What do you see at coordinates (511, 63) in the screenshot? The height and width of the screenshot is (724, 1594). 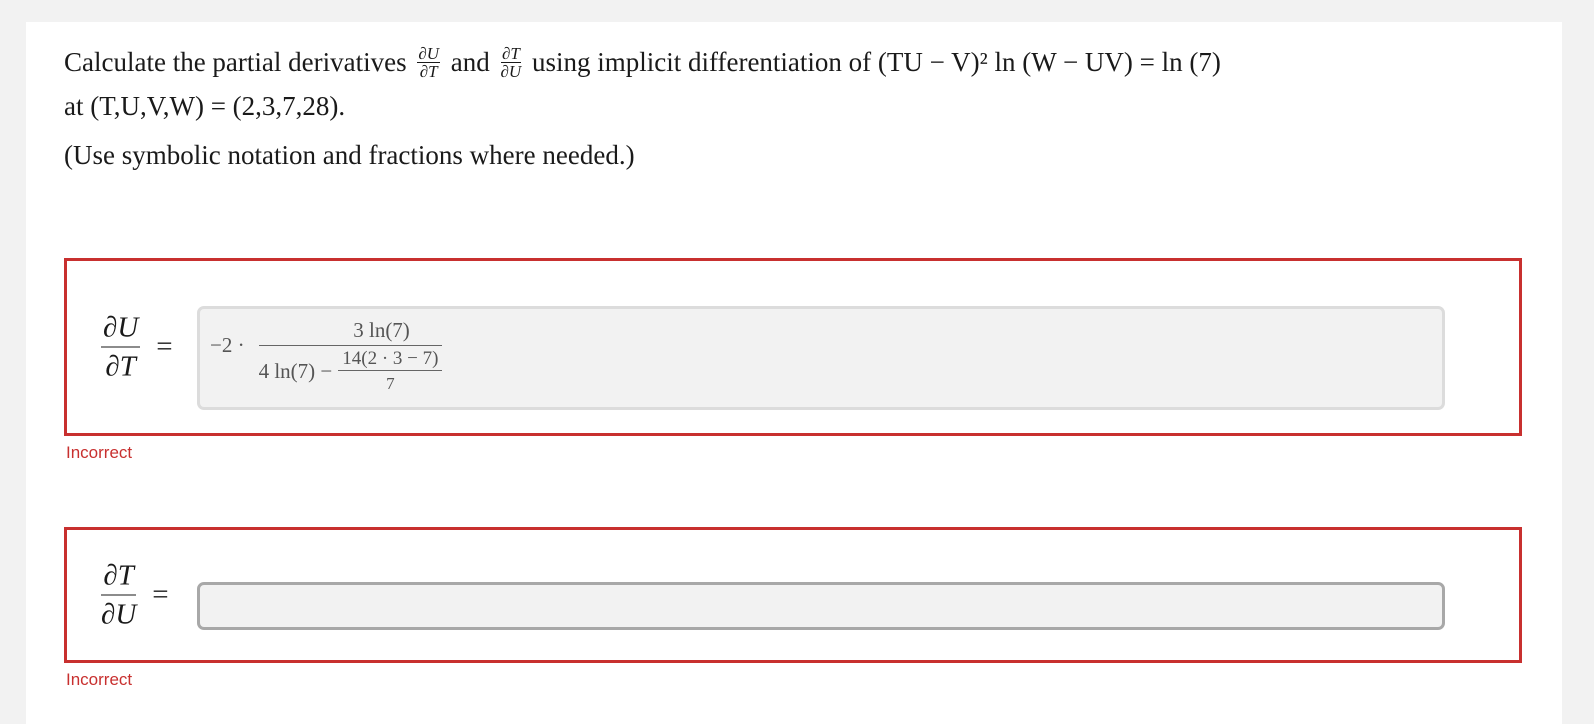 I see `inline-fraction-dt-du: ∂T ∂U` at bounding box center [511, 63].